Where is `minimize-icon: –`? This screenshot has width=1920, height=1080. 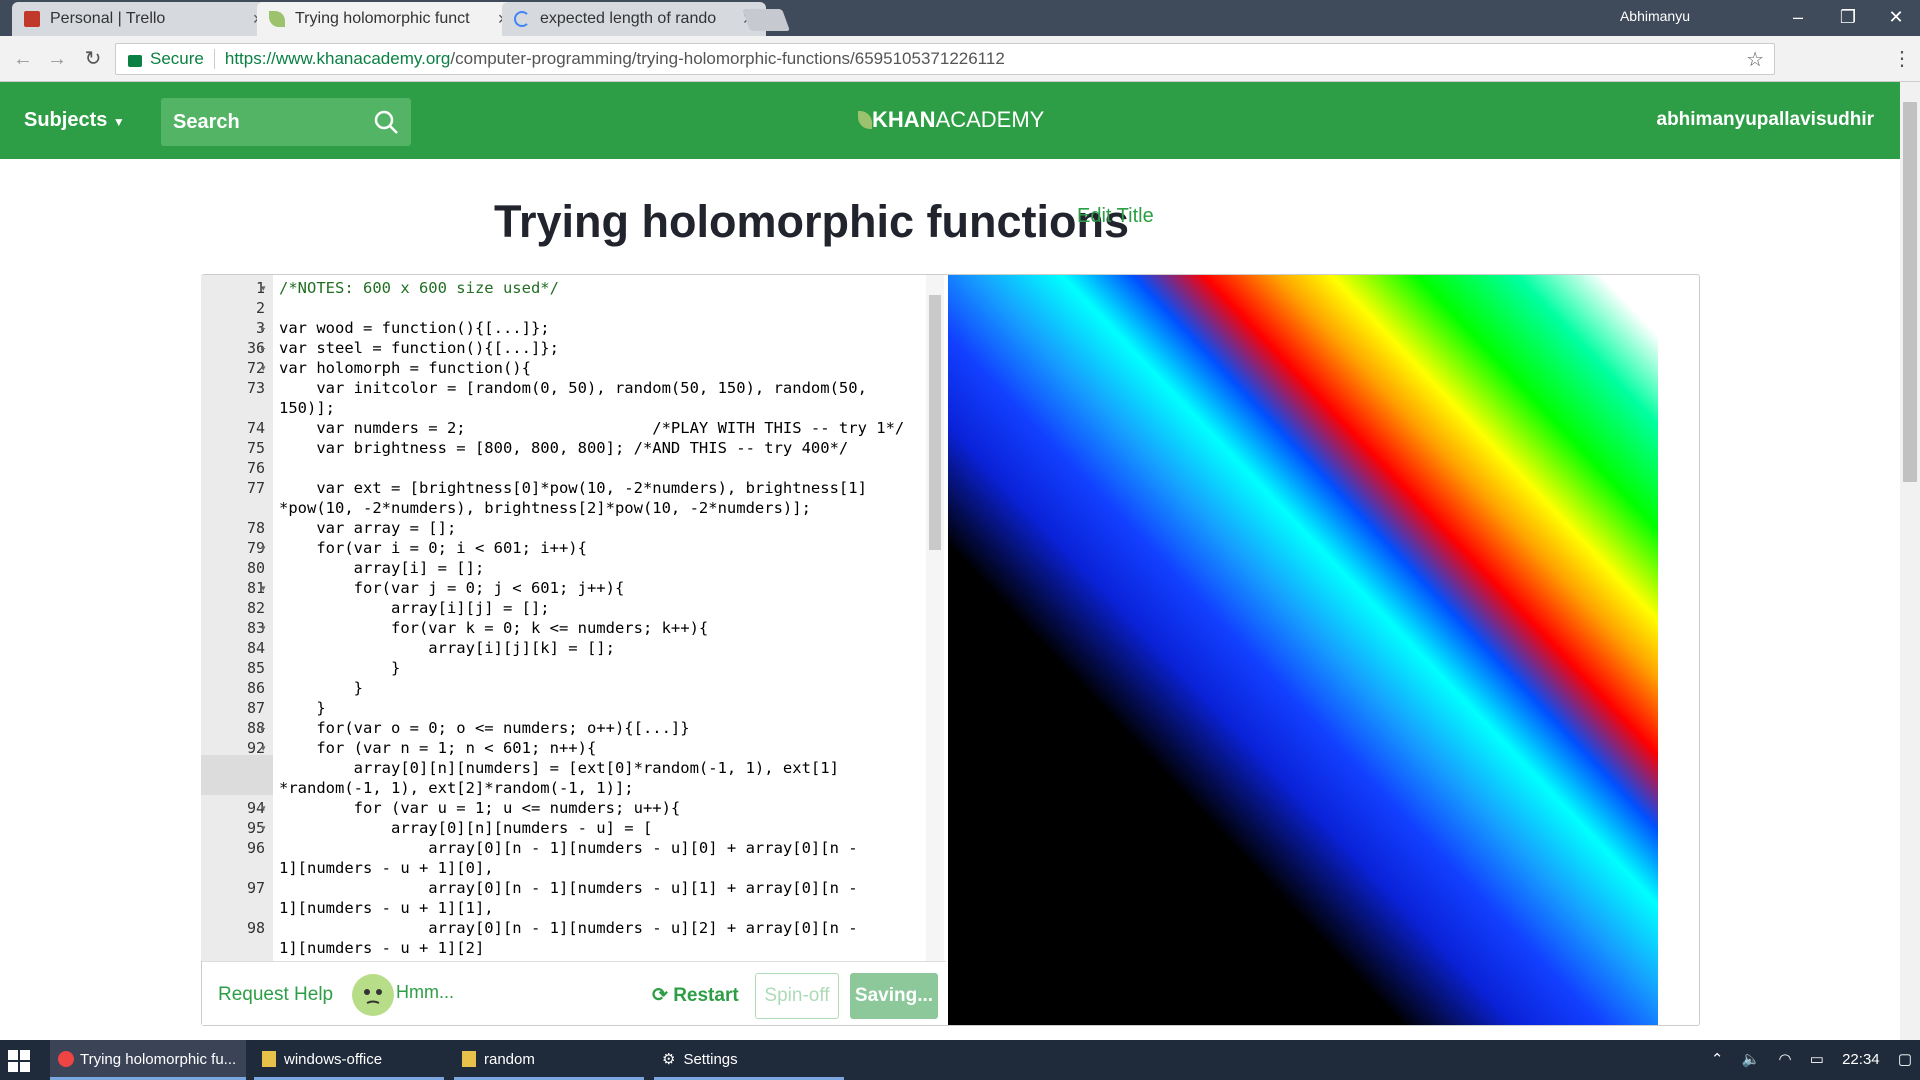 minimize-icon: – is located at coordinates (1798, 17).